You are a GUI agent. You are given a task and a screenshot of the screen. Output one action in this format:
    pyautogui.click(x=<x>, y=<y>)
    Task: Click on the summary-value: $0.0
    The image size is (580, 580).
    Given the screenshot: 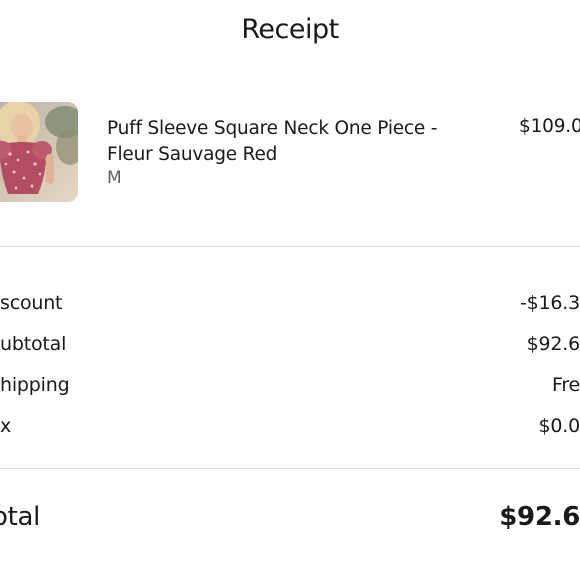 What is the action you would take?
    pyautogui.click(x=559, y=426)
    